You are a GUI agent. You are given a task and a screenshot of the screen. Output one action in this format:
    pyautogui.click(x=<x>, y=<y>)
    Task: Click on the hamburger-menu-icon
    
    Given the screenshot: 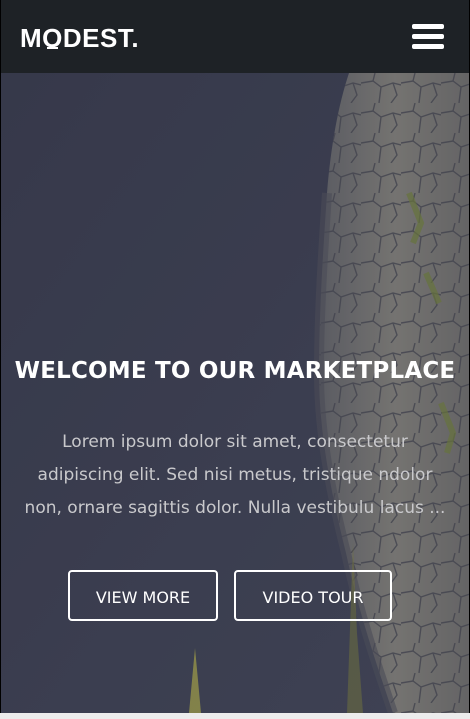 What is the action you would take?
    pyautogui.click(x=428, y=36)
    